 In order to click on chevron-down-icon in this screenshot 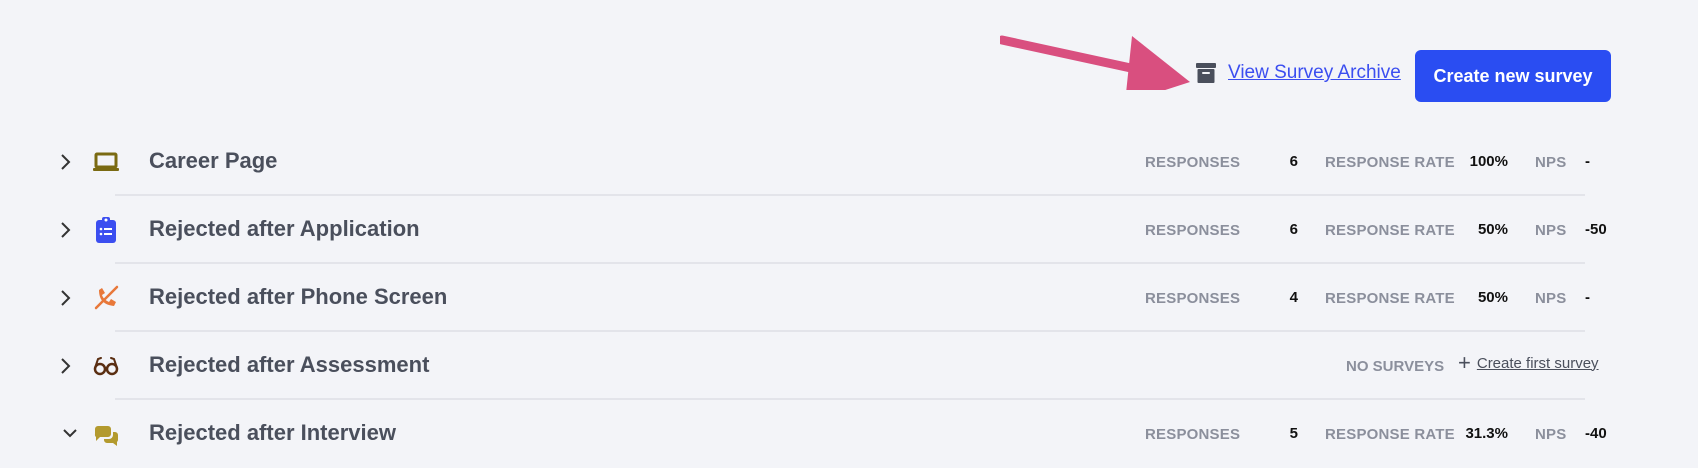, I will do `click(70, 434)`.